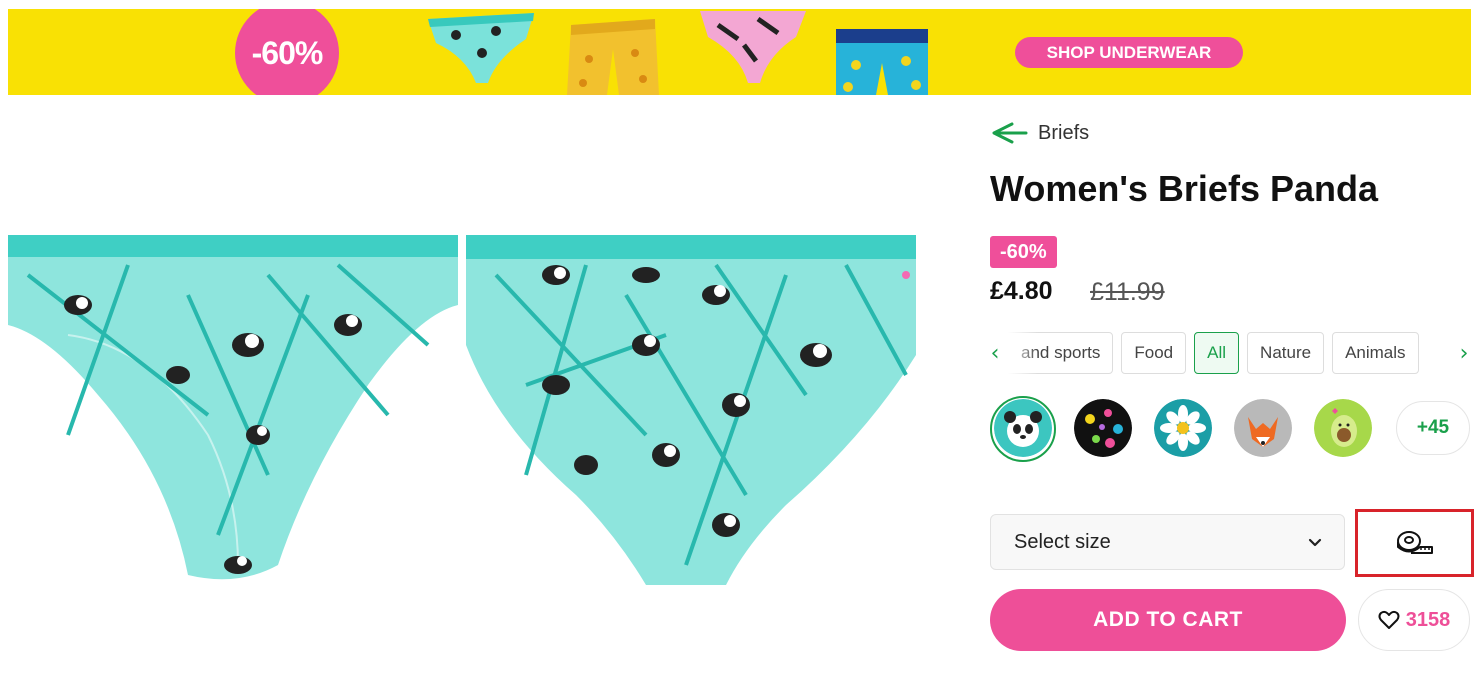  What do you see at coordinates (1103, 428) in the screenshot?
I see `swatch-dots` at bounding box center [1103, 428].